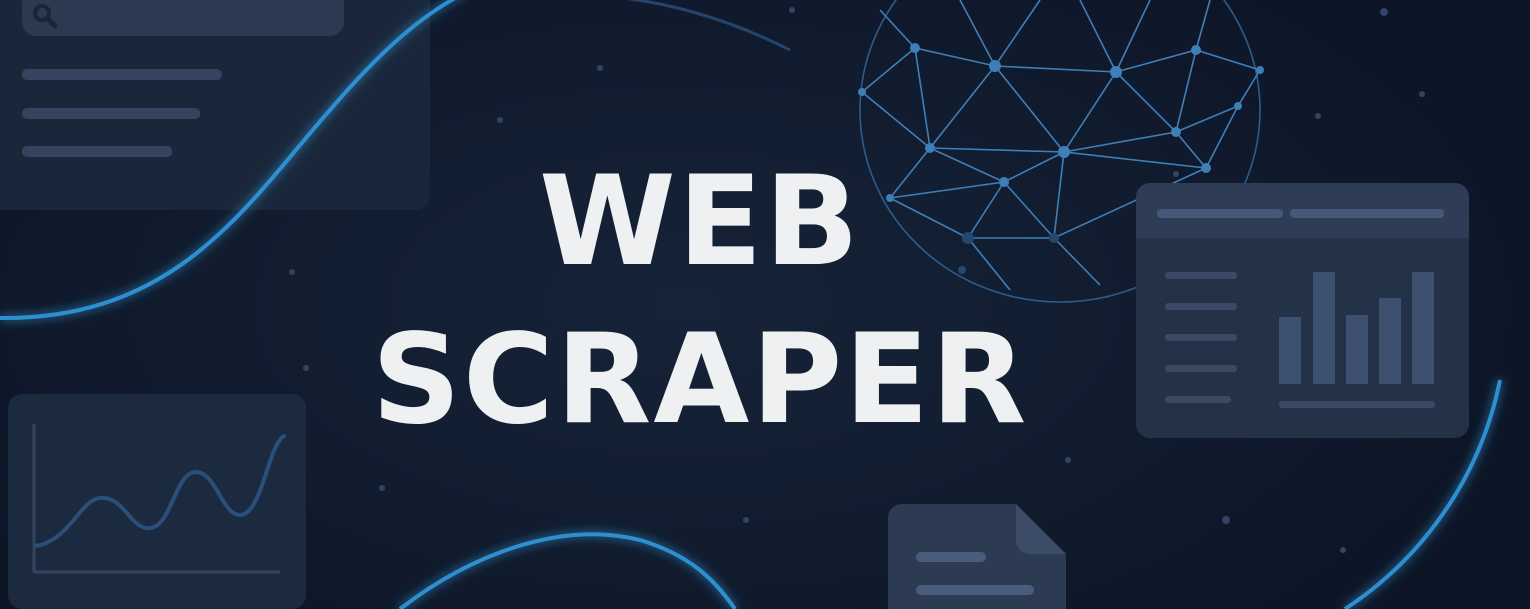 Image resolution: width=1530 pixels, height=609 pixels. I want to click on headline-line-1: WEB, so click(700, 222).